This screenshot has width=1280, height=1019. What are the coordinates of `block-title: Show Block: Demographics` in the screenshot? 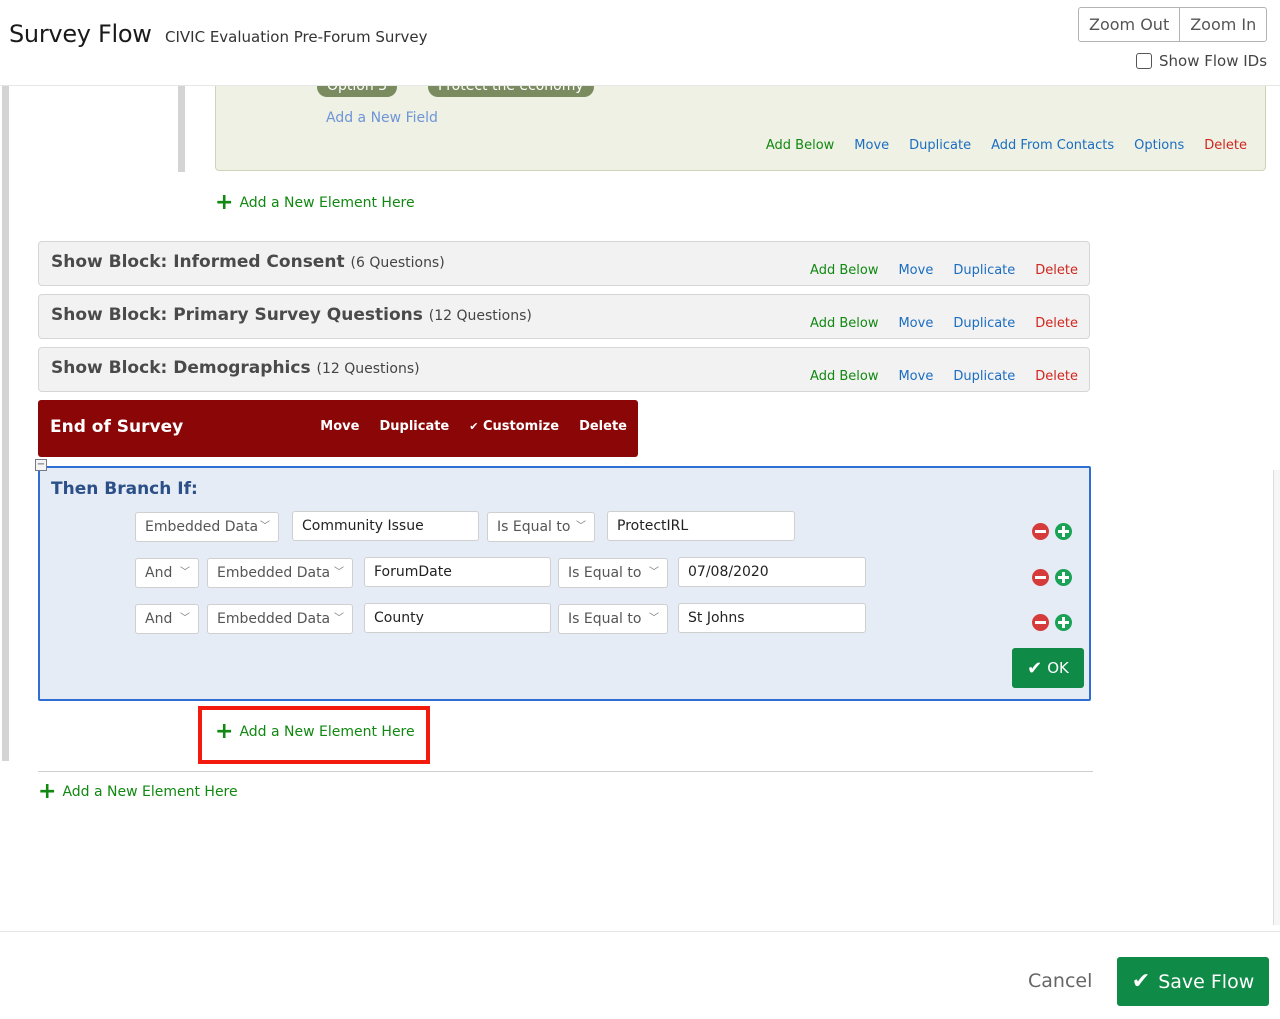 It's located at (181, 368).